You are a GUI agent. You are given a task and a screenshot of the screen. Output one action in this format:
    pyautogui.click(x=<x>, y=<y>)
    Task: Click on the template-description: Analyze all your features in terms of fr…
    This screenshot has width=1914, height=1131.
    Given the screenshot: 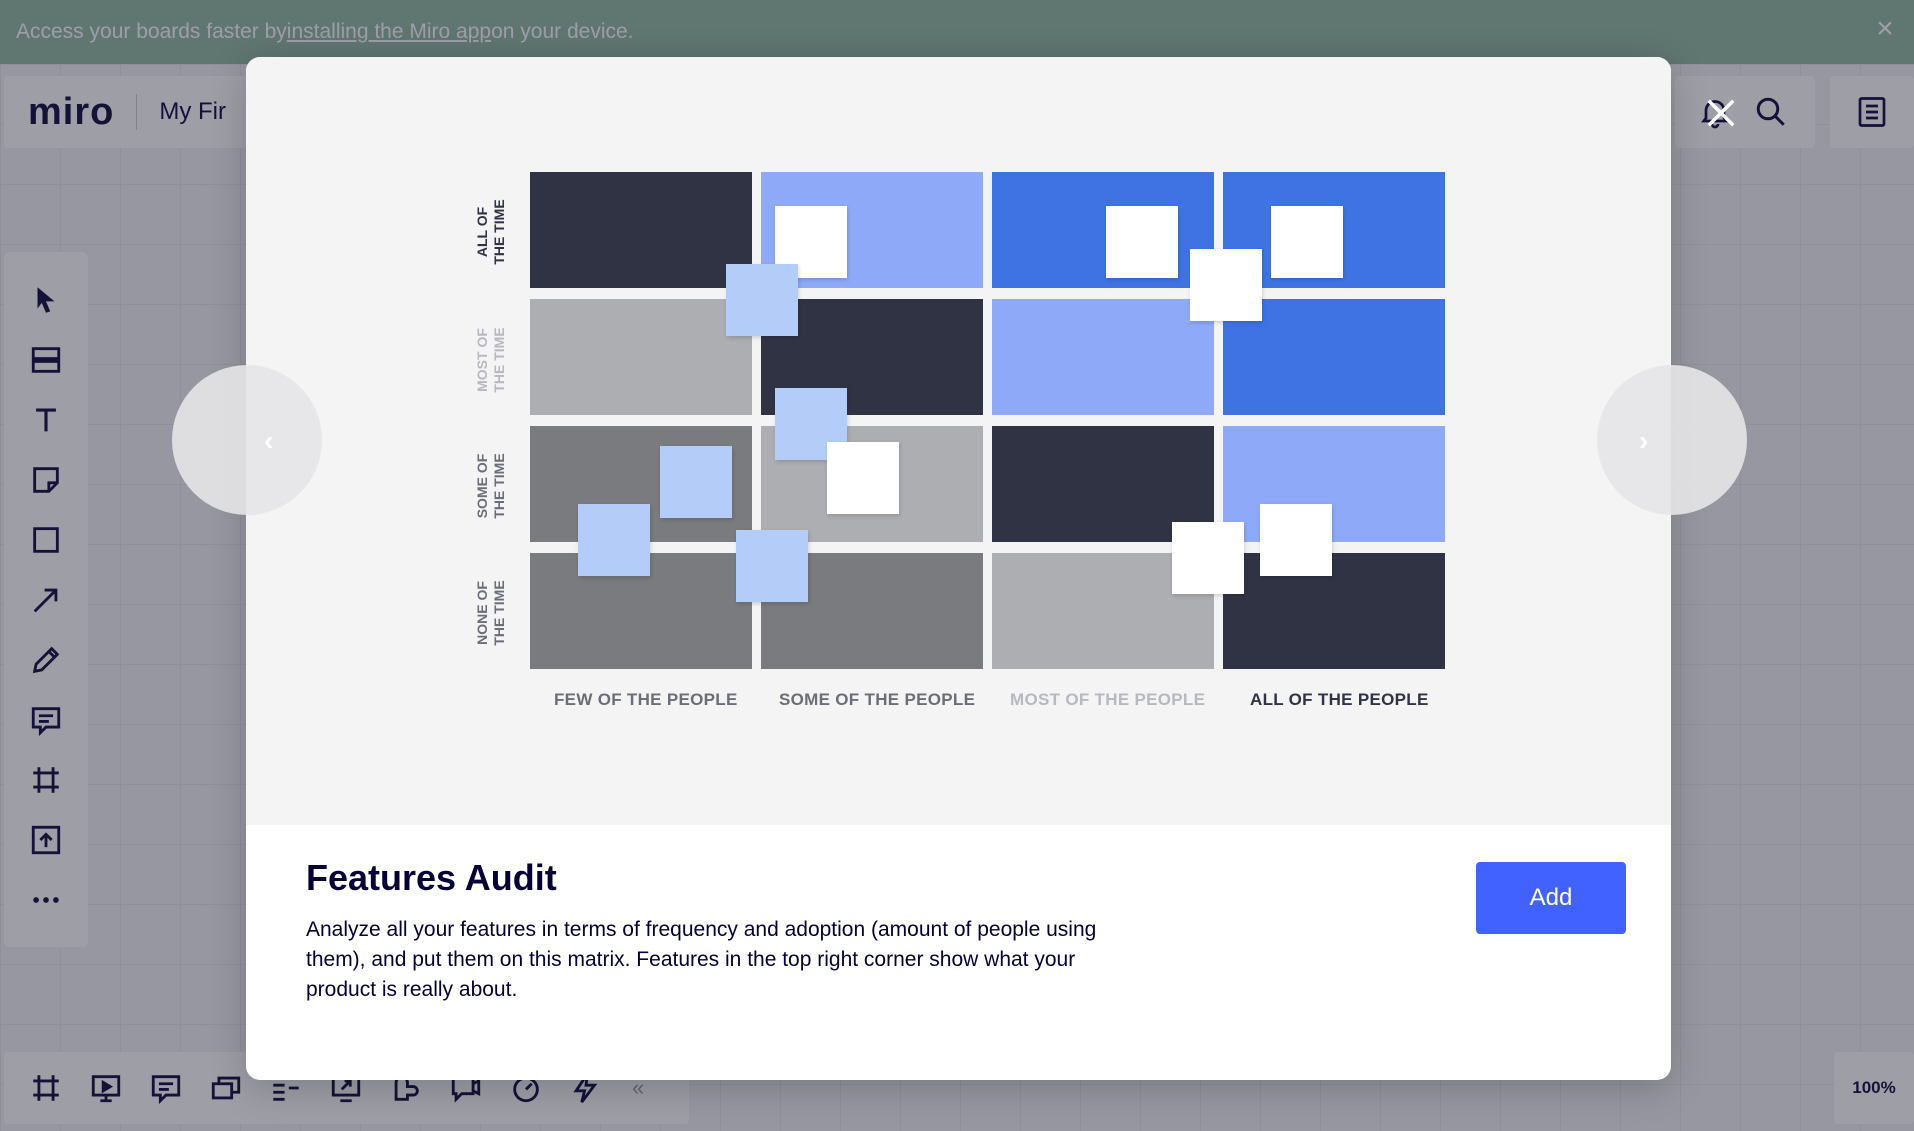 What is the action you would take?
    pyautogui.click(x=701, y=959)
    